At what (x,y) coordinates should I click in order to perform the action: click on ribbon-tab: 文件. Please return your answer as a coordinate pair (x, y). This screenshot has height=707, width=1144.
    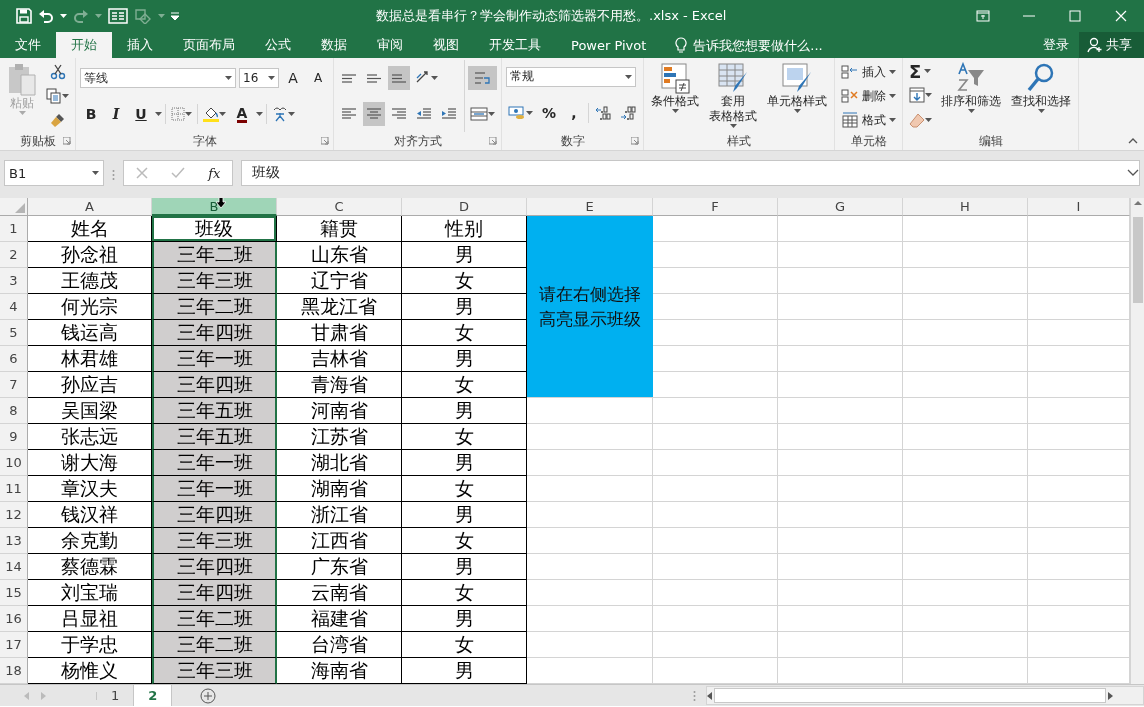
    Looking at the image, I should click on (28, 45).